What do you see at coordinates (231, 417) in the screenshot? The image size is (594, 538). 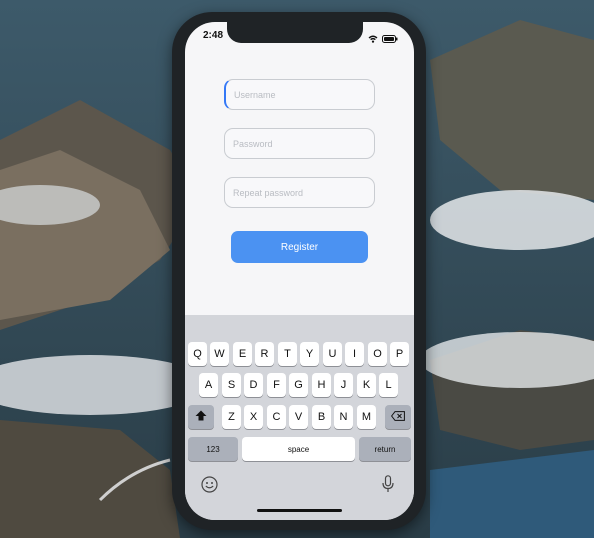 I see `key-z: Z` at bounding box center [231, 417].